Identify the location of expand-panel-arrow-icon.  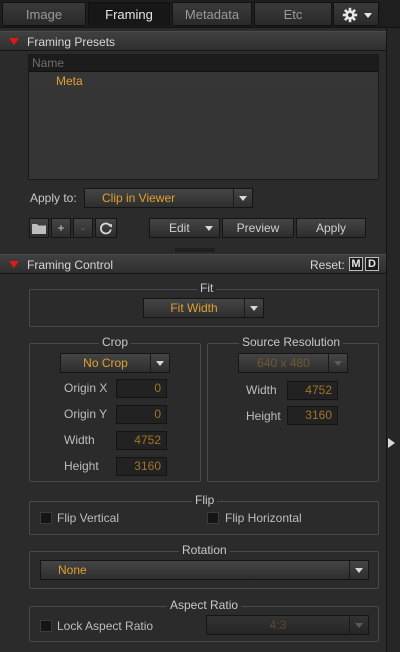
(391, 443).